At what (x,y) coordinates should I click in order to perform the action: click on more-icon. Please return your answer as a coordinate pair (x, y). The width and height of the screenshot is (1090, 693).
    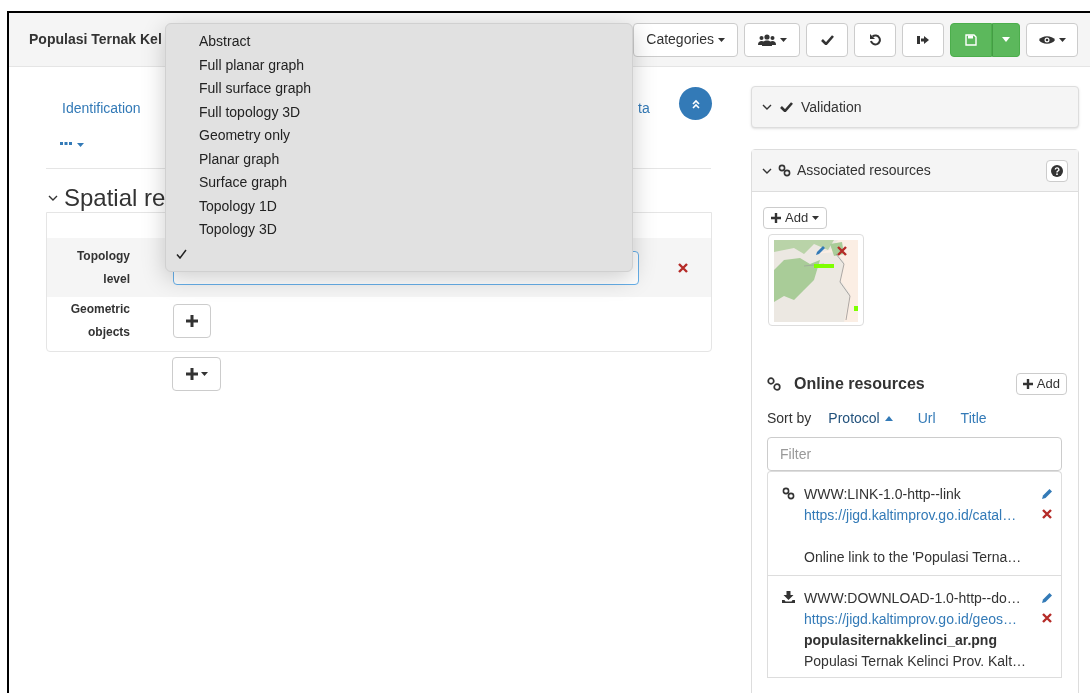
    Looking at the image, I should click on (73, 145).